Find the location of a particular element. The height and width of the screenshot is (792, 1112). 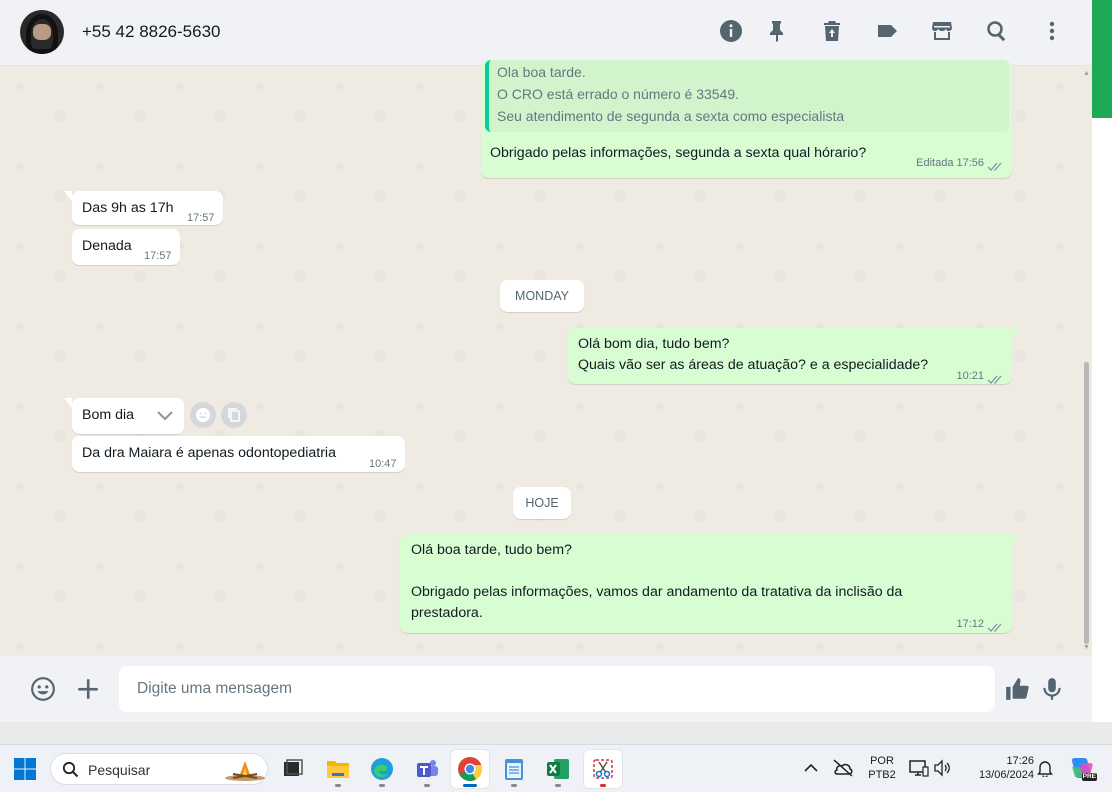

emoji-icon is located at coordinates (43, 689).